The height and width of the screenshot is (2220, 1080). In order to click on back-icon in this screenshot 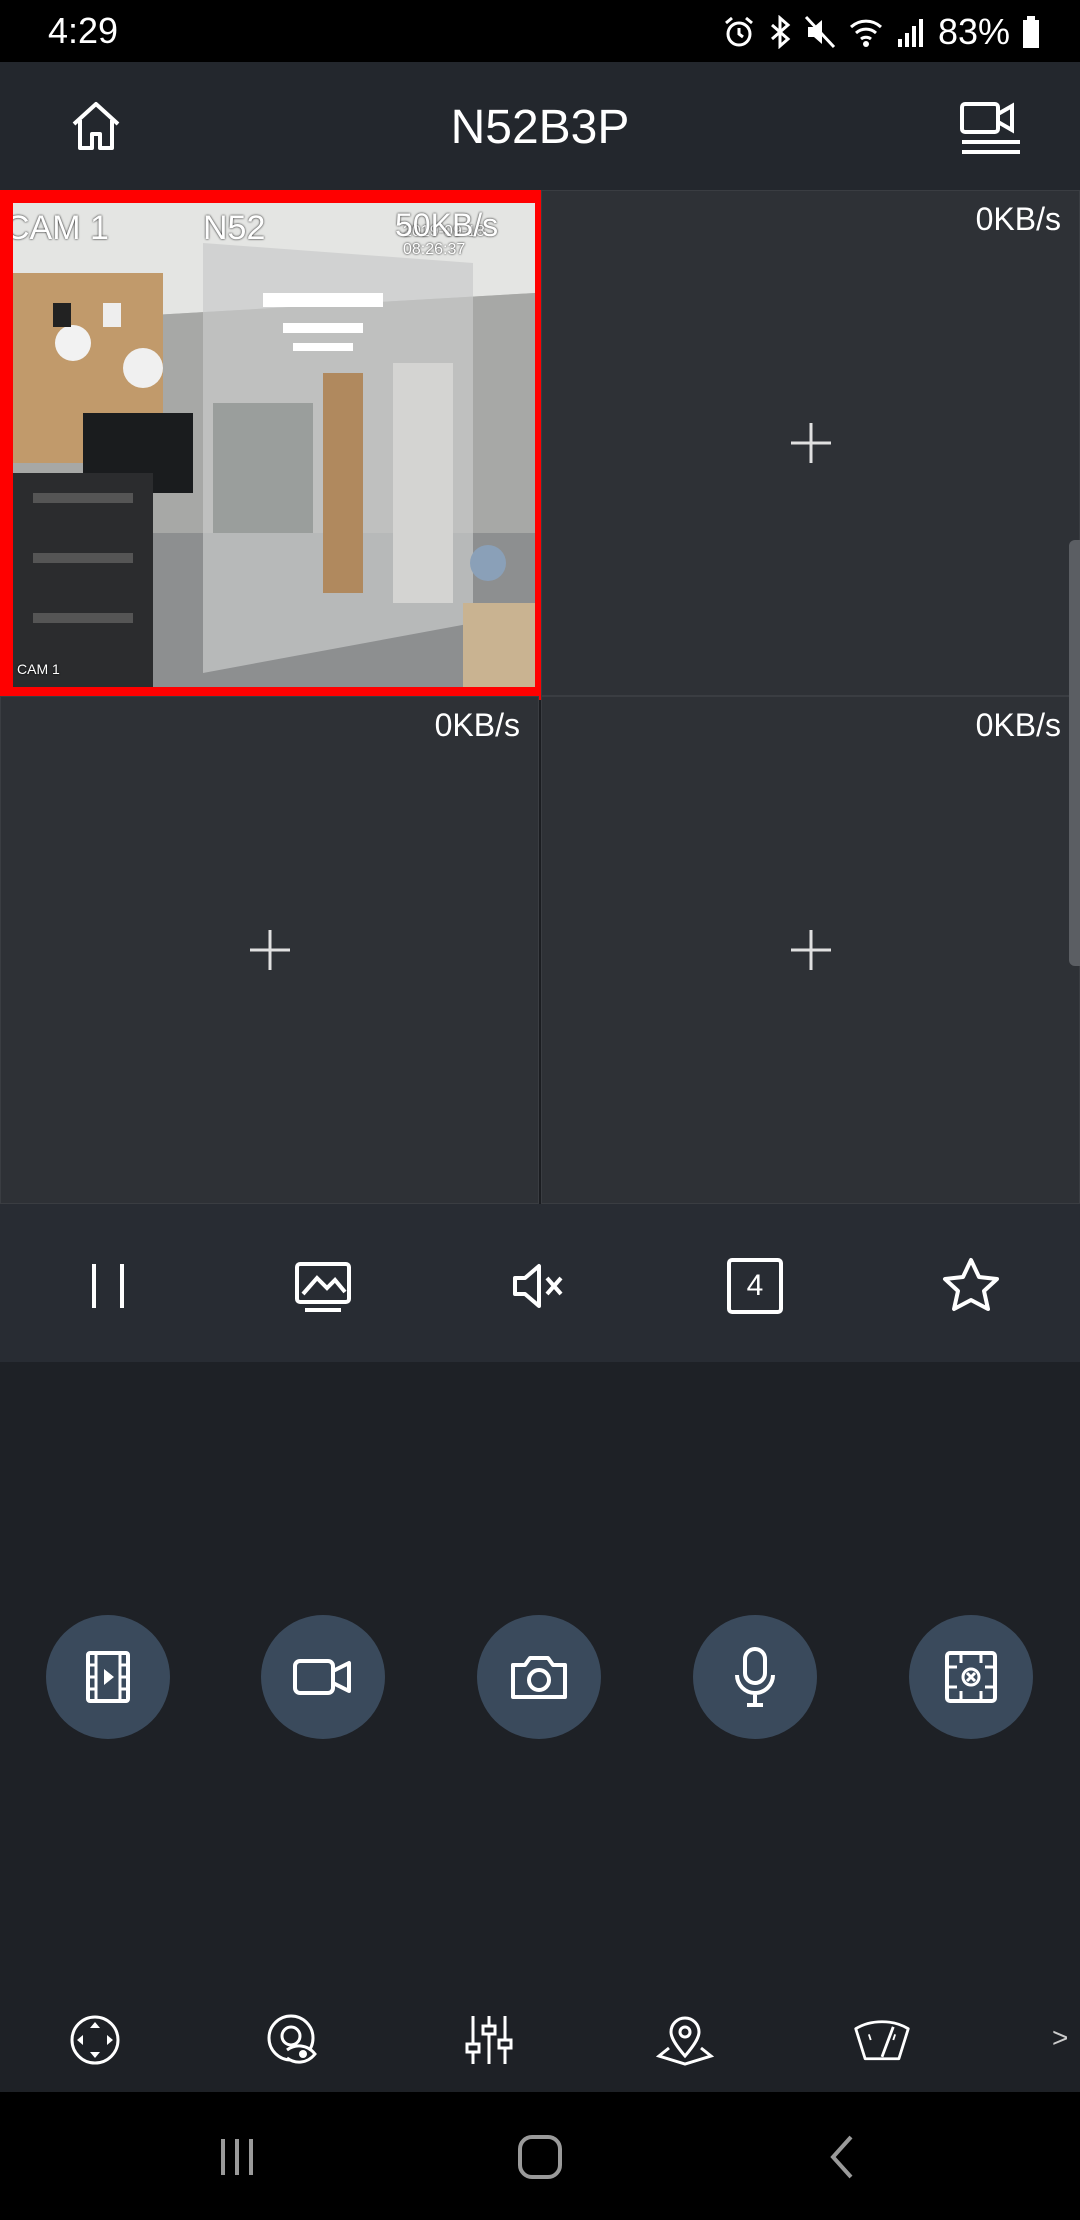, I will do `click(843, 2157)`.